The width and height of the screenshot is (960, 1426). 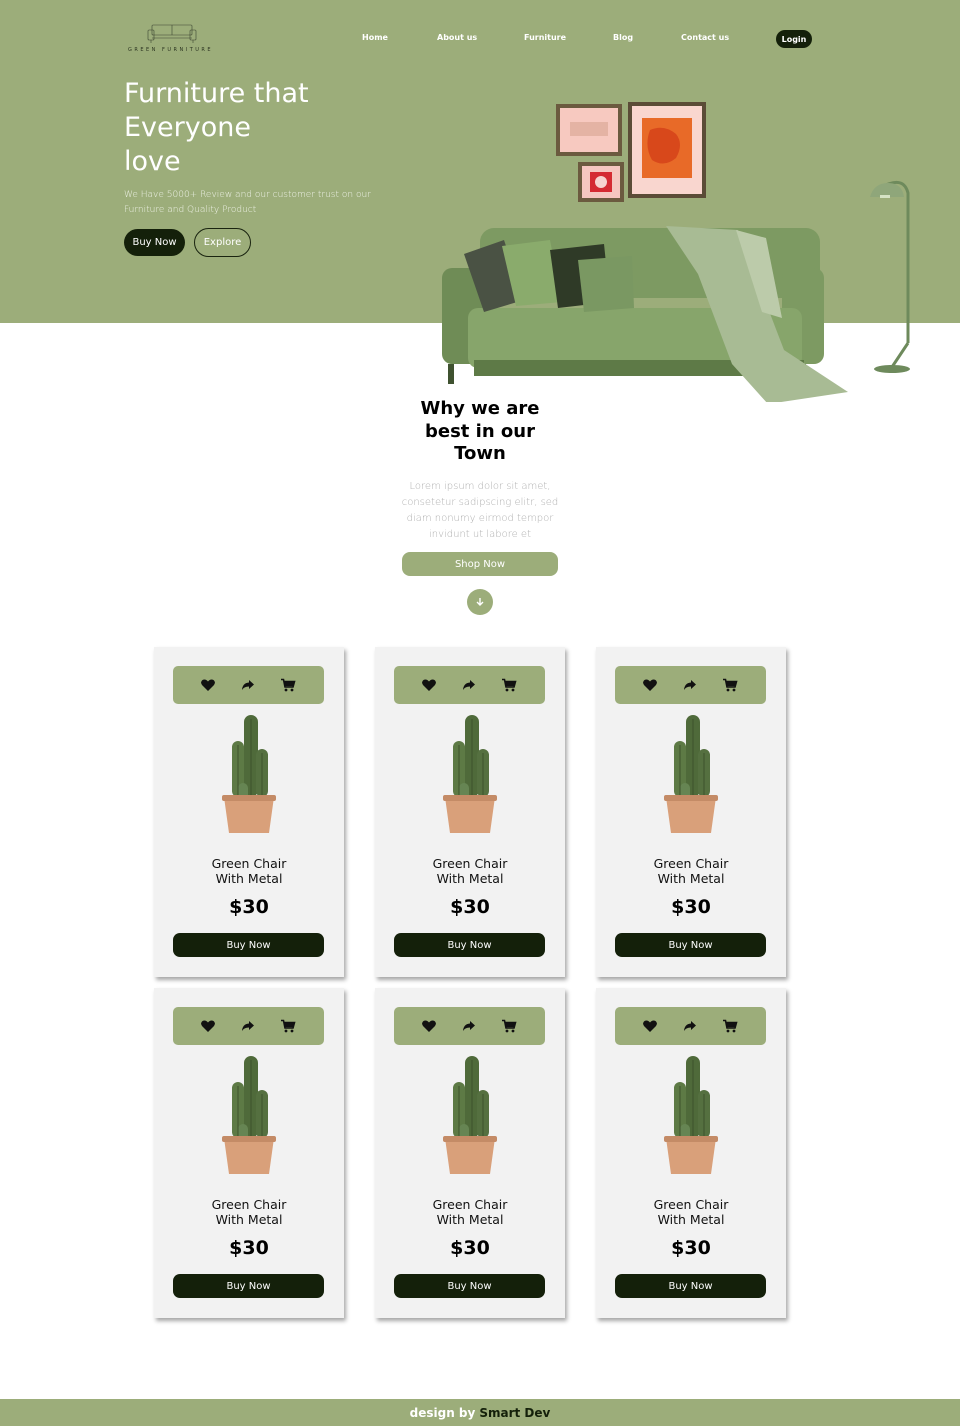 What do you see at coordinates (154, 242) in the screenshot?
I see `hero-buy-now-button: Buy Now` at bounding box center [154, 242].